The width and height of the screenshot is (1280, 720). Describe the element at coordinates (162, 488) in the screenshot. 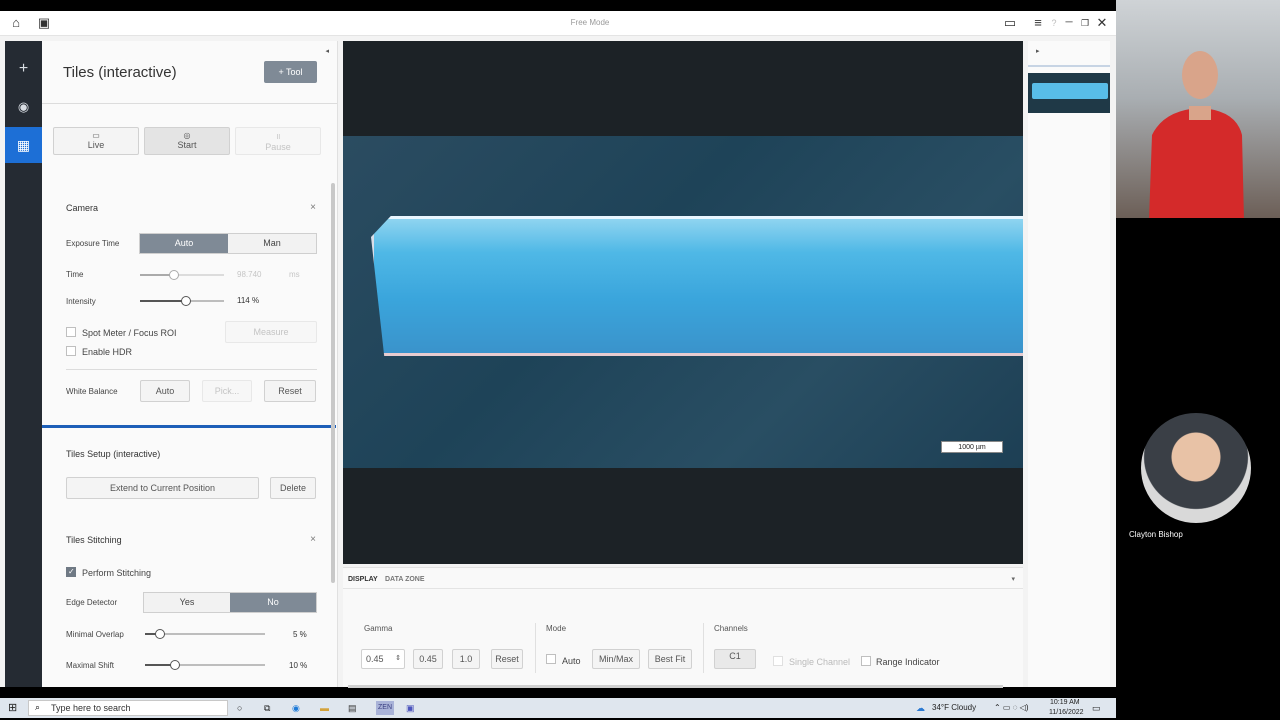

I see `extend-position-button: Extend to Current Position` at that location.